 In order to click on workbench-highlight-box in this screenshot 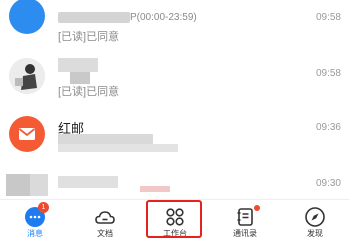, I will do `click(174, 219)`.